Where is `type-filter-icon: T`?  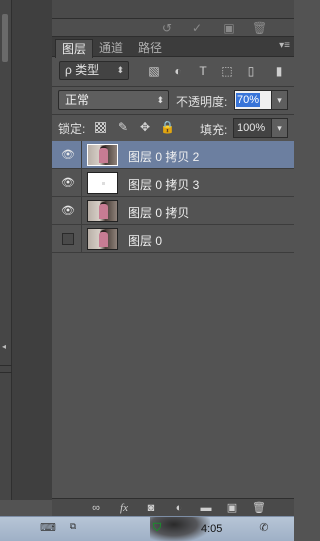 type-filter-icon: T is located at coordinates (203, 71).